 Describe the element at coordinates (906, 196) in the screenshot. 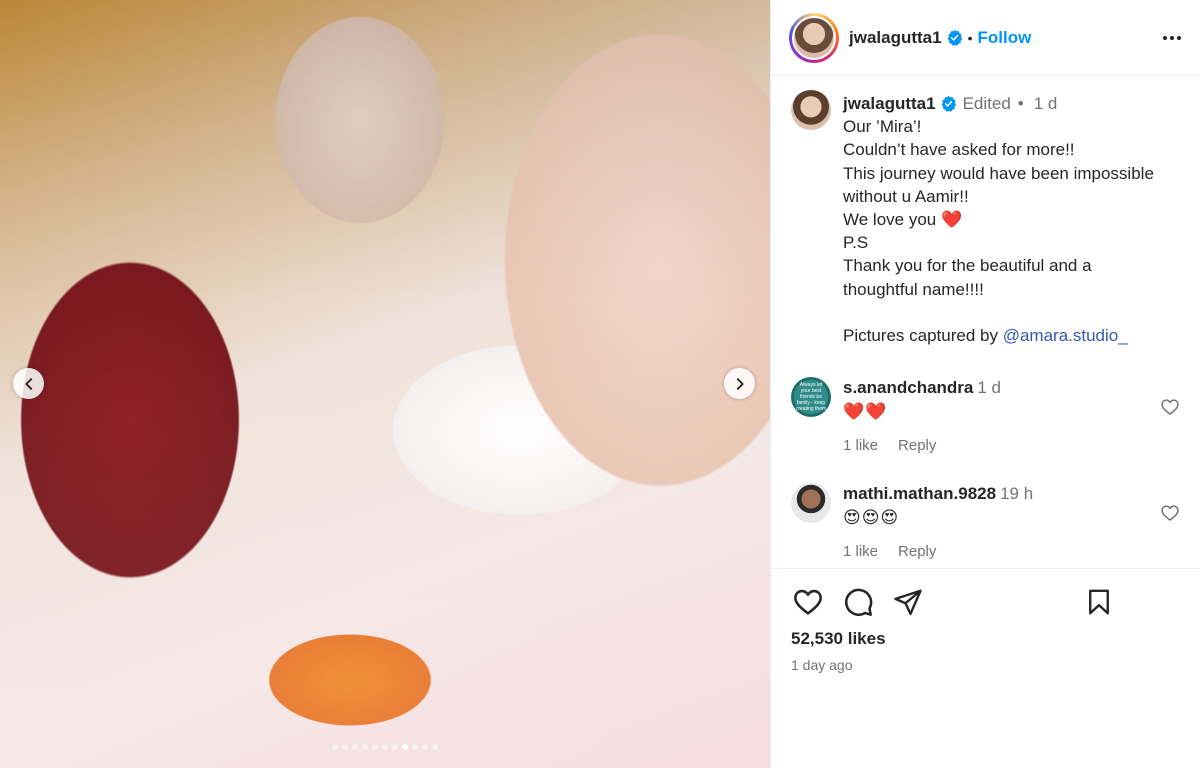

I see `caption-line: without u Aamir!!` at that location.